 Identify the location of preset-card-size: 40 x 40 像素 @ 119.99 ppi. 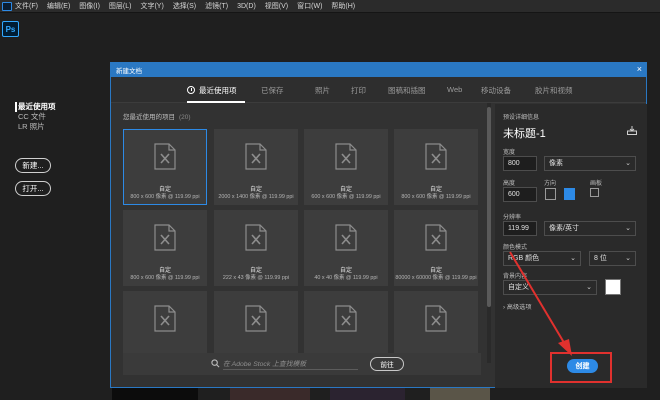
(346, 278).